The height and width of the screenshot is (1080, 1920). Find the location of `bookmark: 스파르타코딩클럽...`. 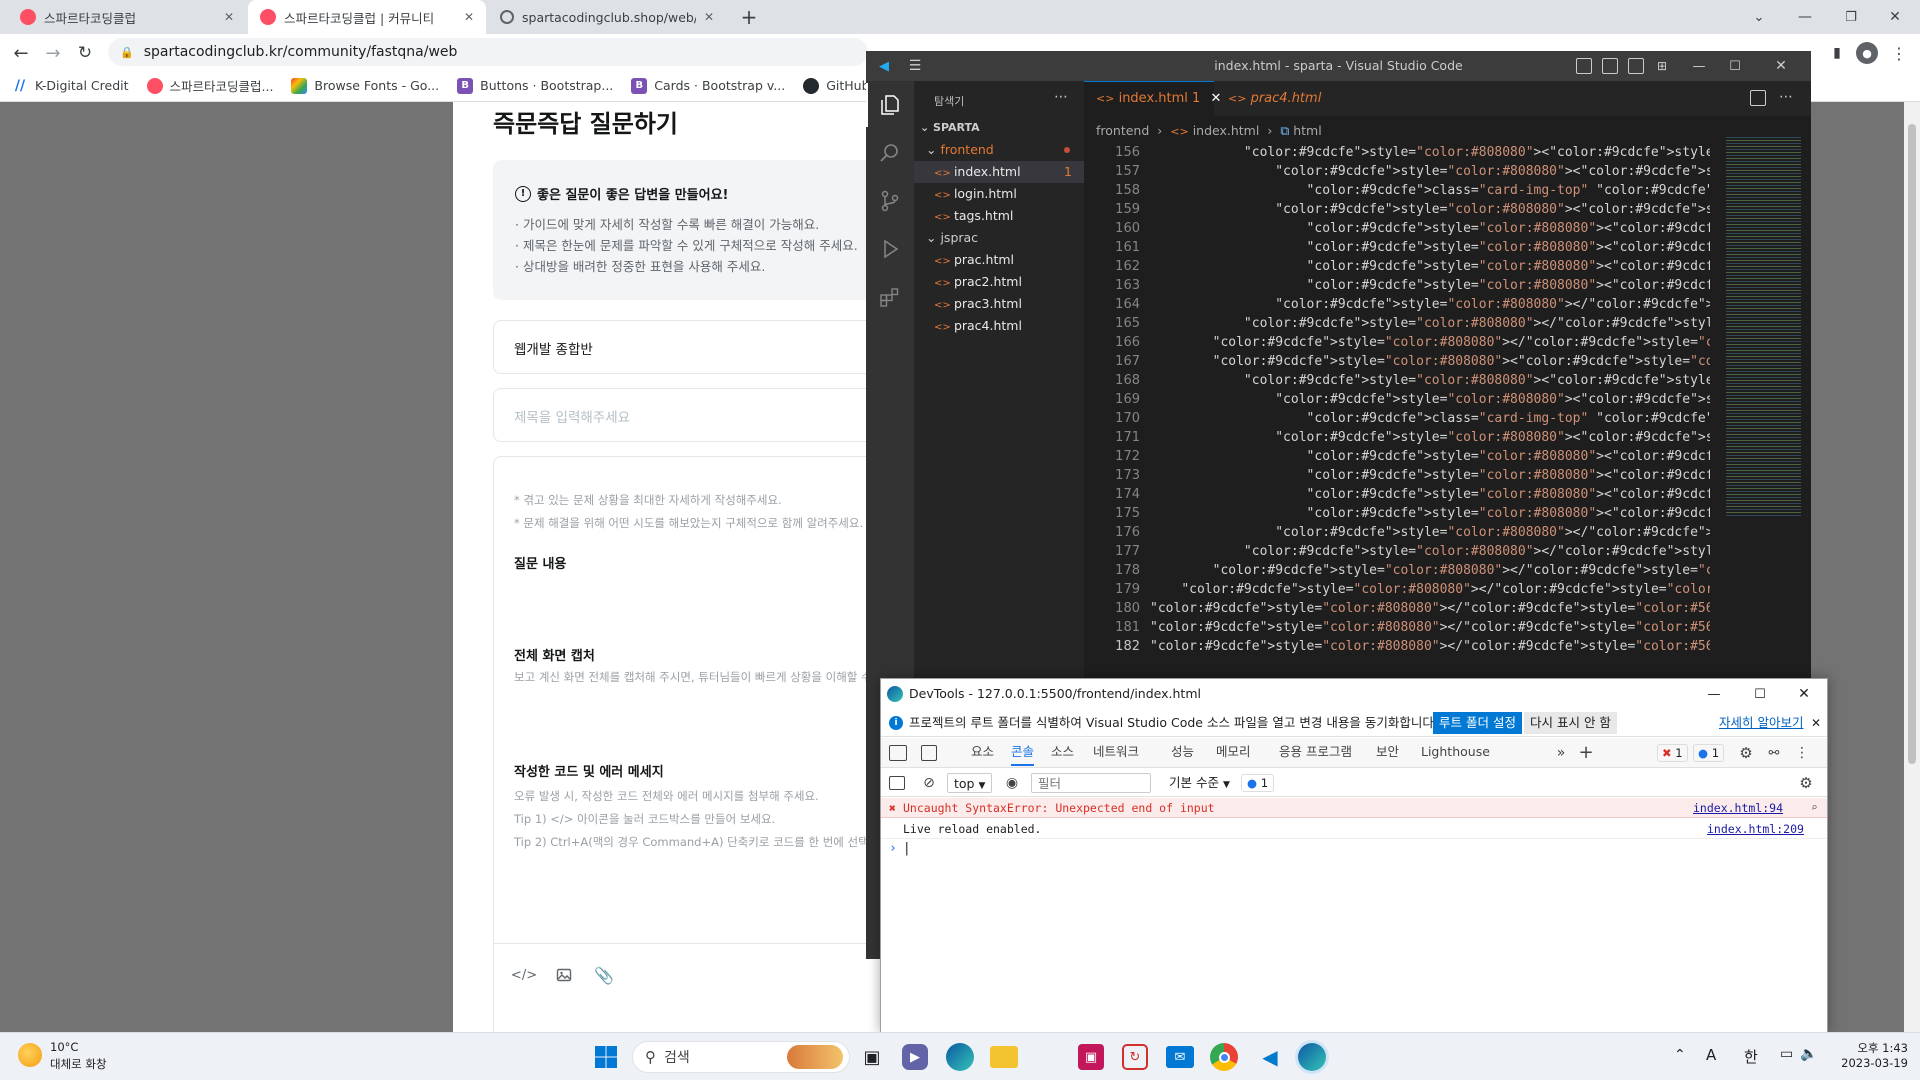

bookmark: 스파르타코딩클럽... is located at coordinates (209, 85).